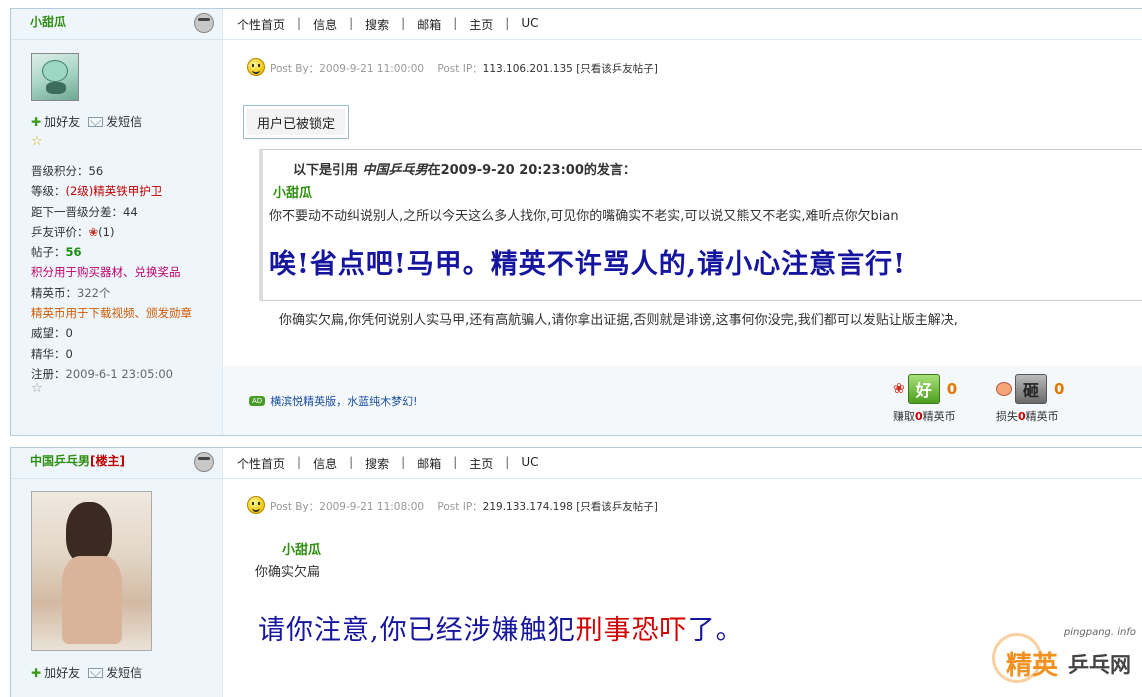 This screenshot has height=697, width=1142. Describe the element at coordinates (111, 252) in the screenshot. I see `posts-row: 帖子：56` at that location.